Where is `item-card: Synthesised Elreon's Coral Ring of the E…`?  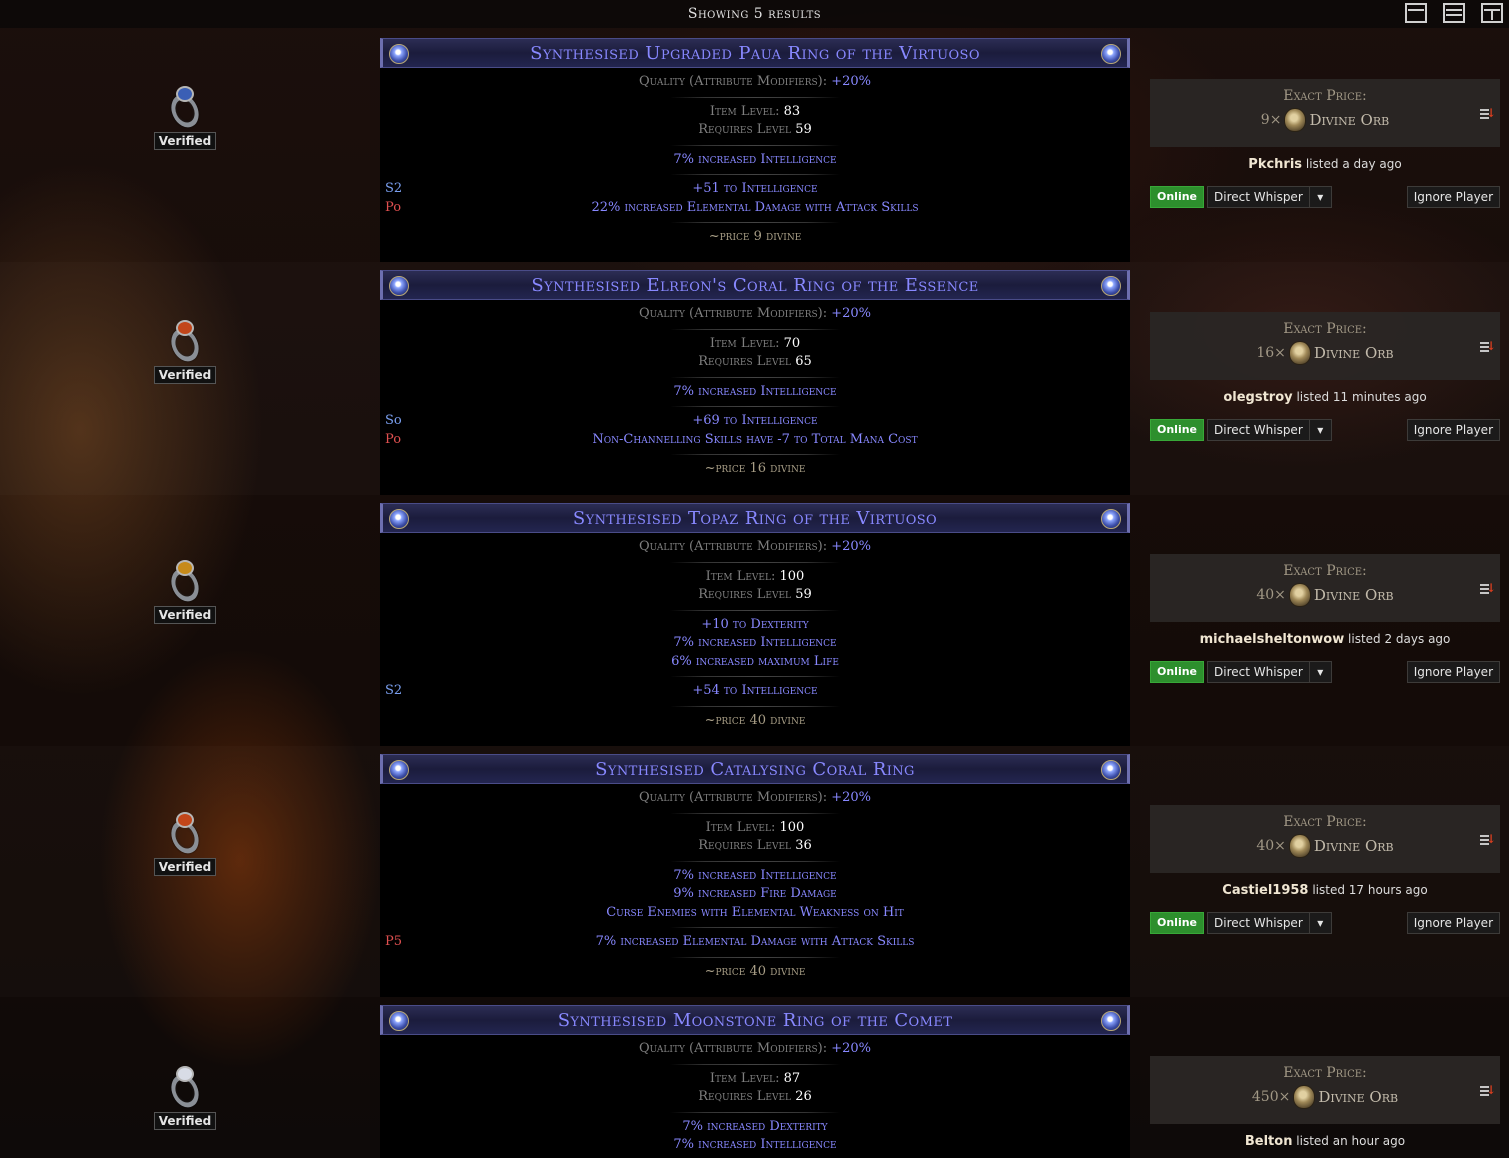 item-card: Synthesised Elreon's Coral Ring of the E… is located at coordinates (755, 382).